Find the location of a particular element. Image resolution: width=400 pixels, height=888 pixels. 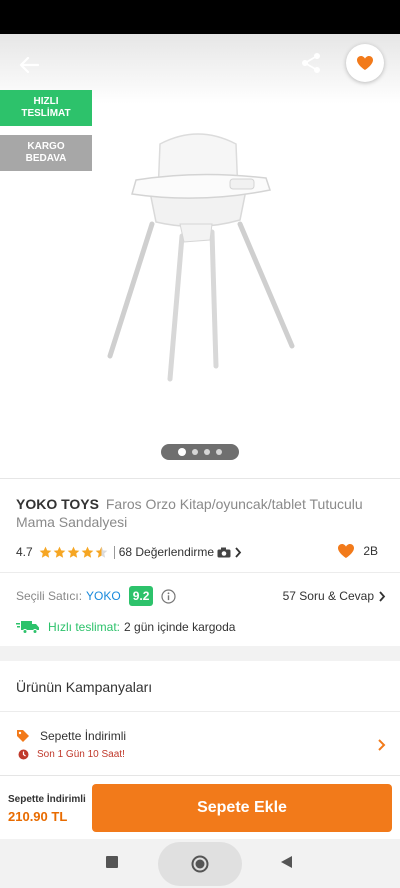

home-circle-icon is located at coordinates (200, 864).